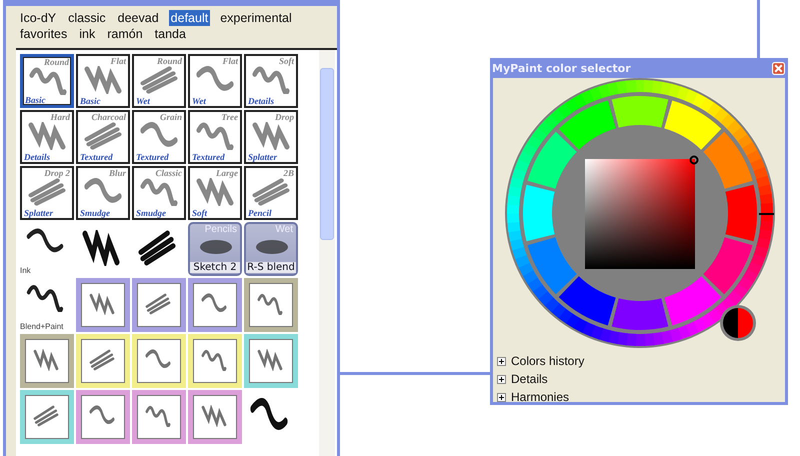 This screenshot has height=456, width=800. What do you see at coordinates (125, 34) in the screenshot?
I see `brush-group-tab: ramón` at bounding box center [125, 34].